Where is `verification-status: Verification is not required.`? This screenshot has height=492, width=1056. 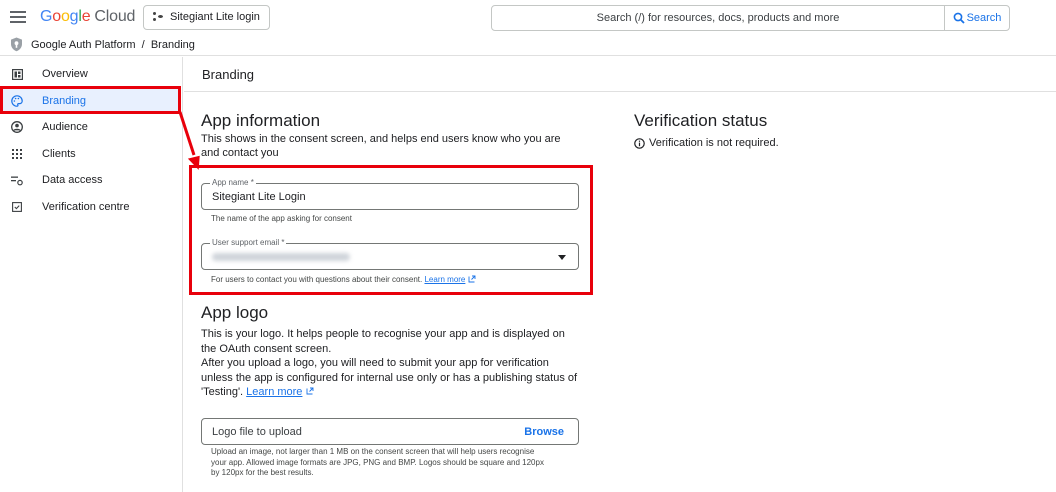 verification-status: Verification is not required. is located at coordinates (706, 143).